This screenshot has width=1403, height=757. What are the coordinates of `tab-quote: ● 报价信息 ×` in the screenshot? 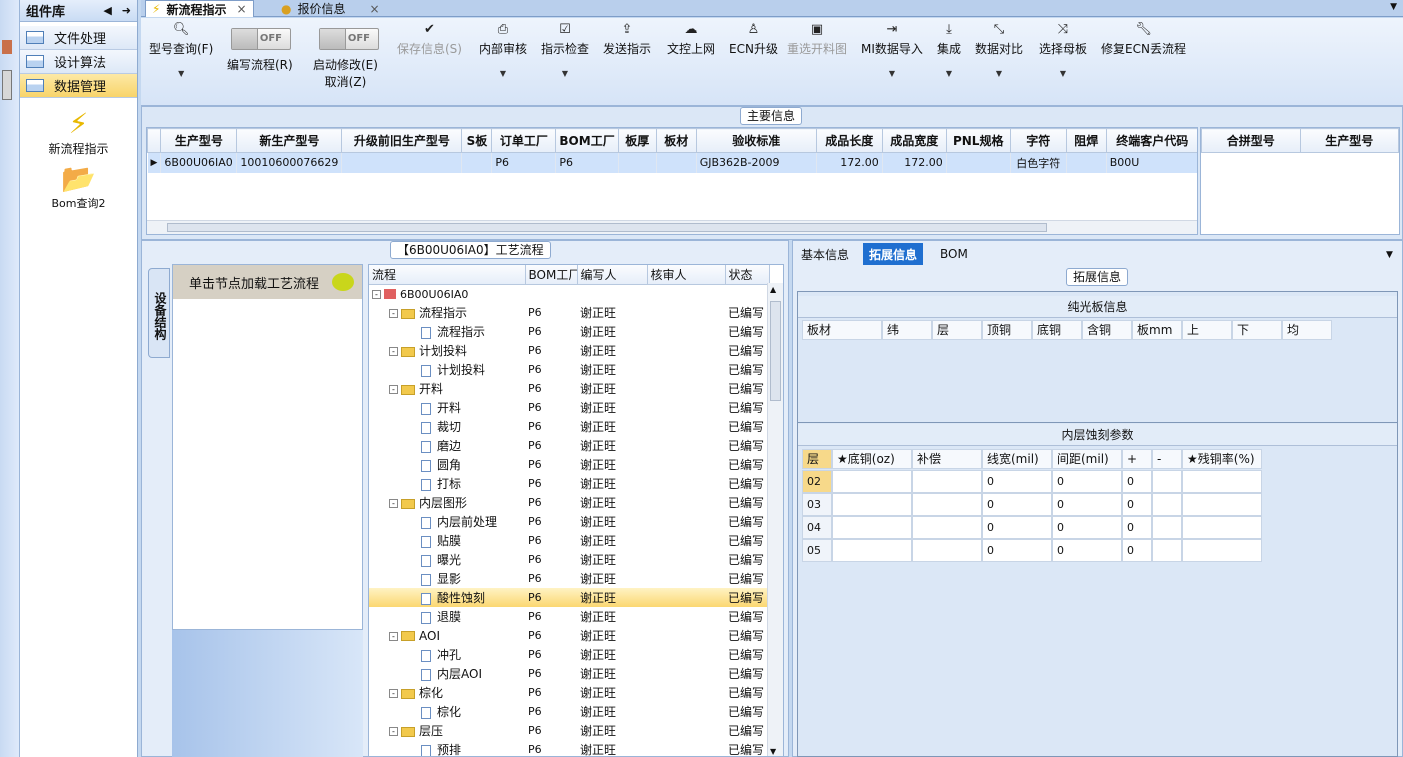 It's located at (330, 8).